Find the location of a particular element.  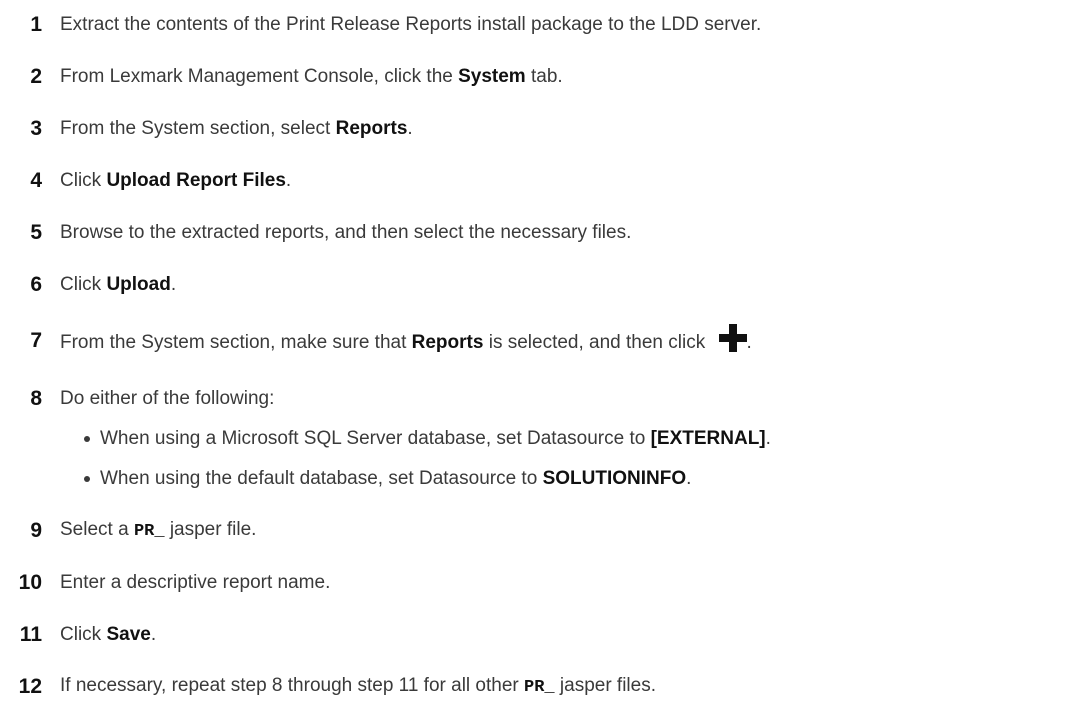

step-number: 12 is located at coordinates (30, 686).